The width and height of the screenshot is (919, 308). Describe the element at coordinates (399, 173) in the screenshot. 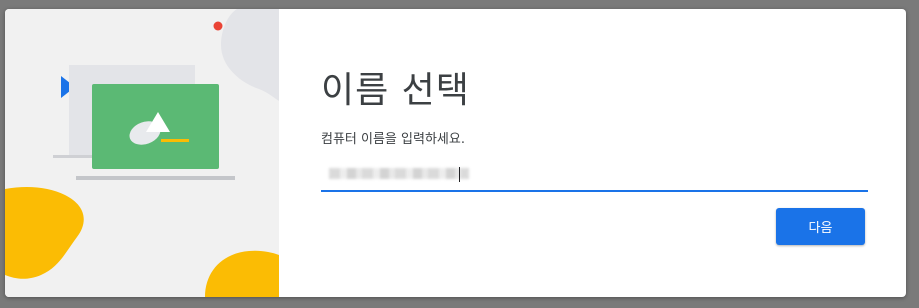

I see `computer-name-value-obscured` at that location.